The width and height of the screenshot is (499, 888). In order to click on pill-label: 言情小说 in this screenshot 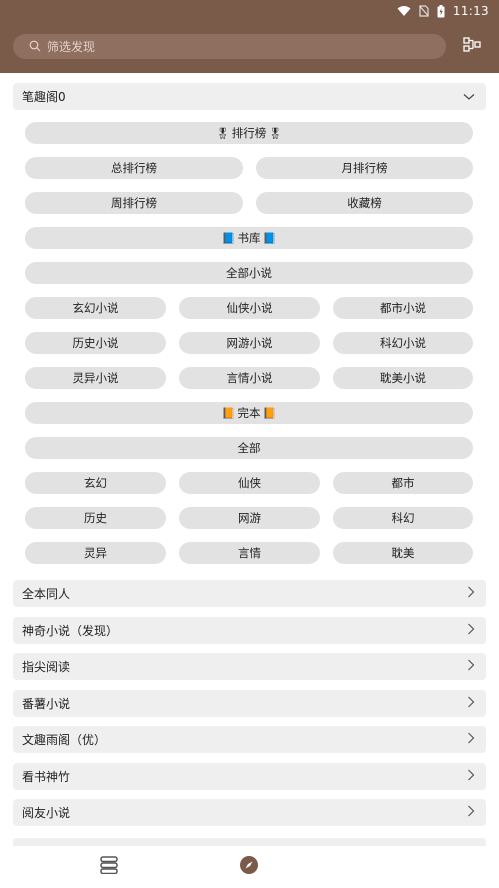, I will do `click(249, 378)`.